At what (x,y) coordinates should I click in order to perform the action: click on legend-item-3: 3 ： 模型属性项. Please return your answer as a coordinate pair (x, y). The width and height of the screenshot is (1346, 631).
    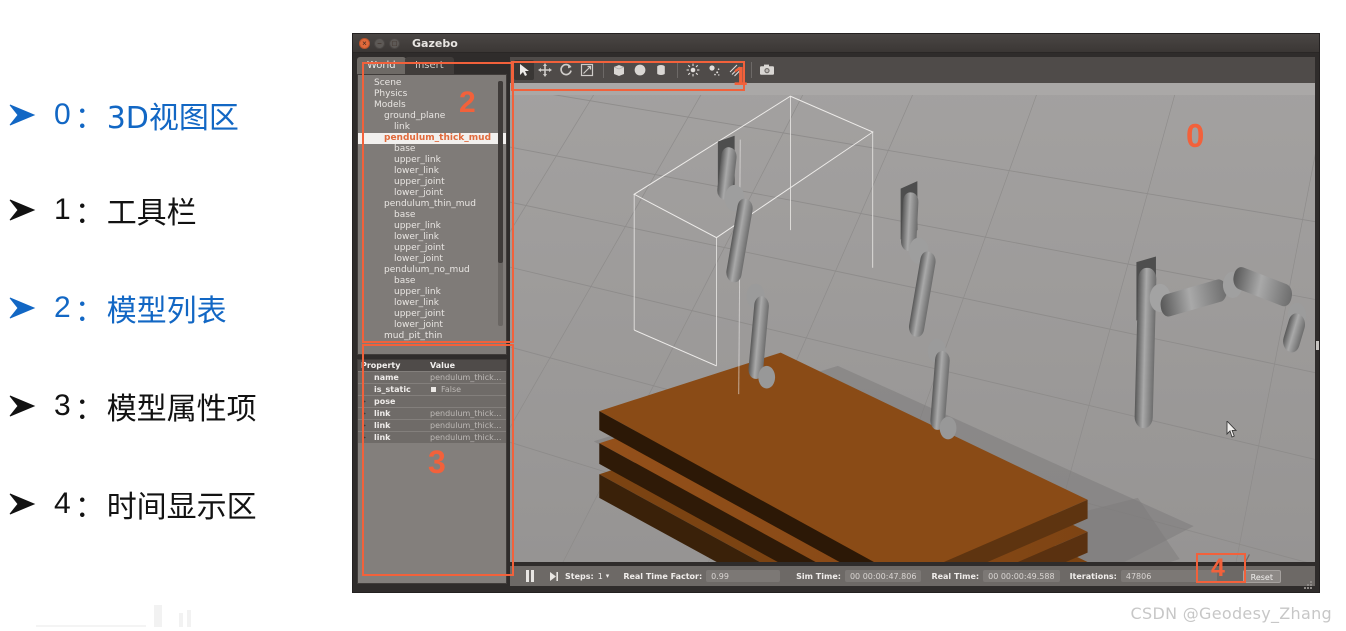
    Looking at the image, I should click on (132, 406).